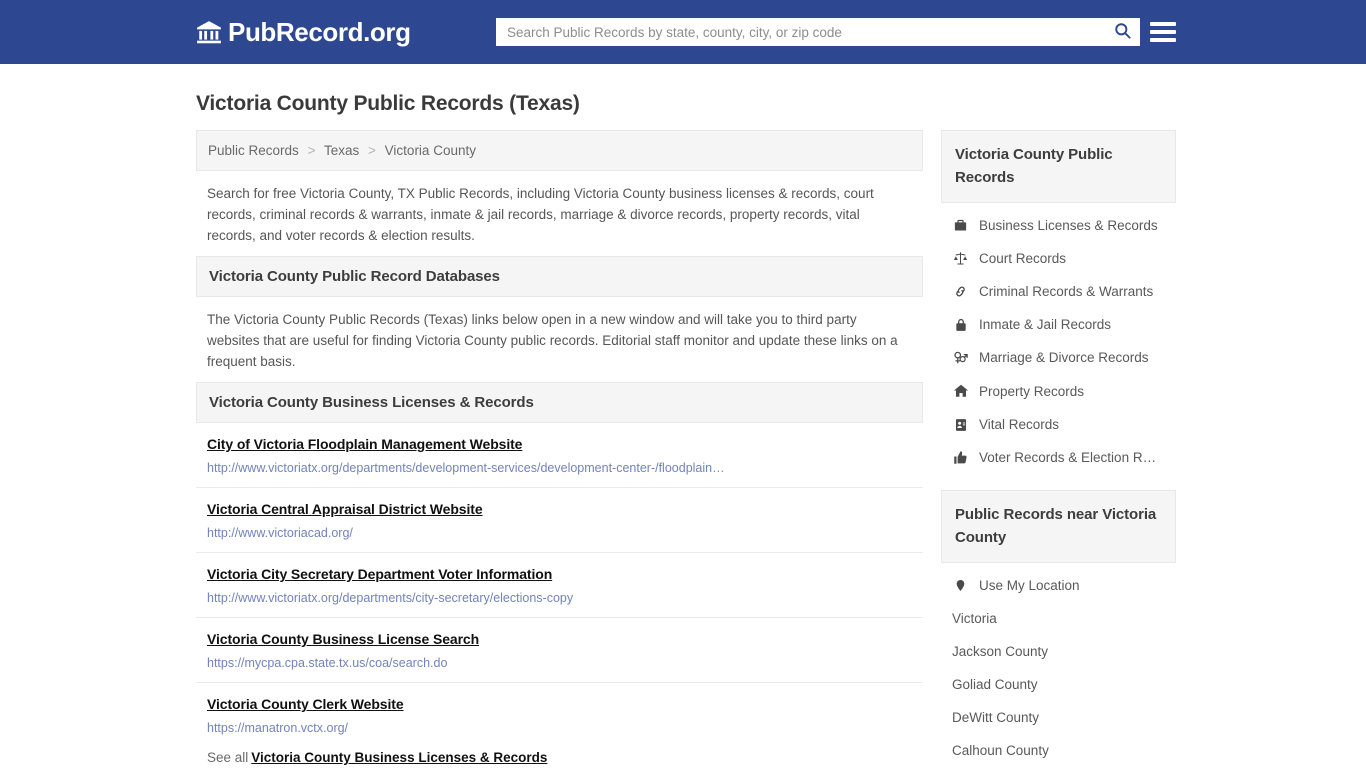  I want to click on breadcrumb-item-texas: Texas, so click(341, 150).